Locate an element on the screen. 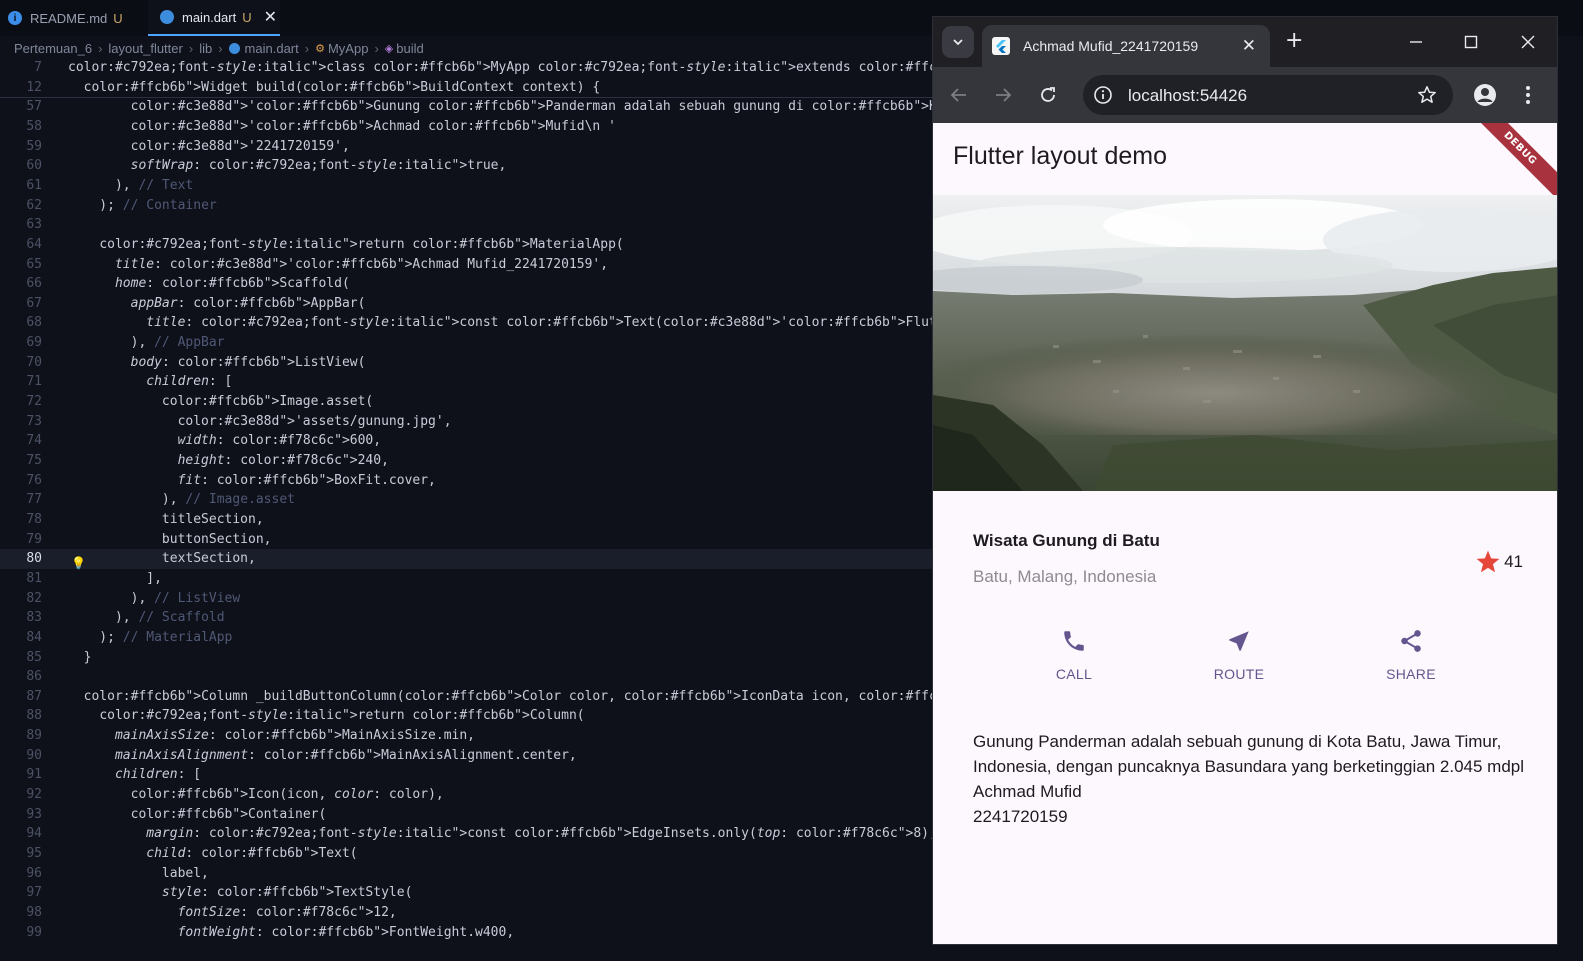 The height and width of the screenshot is (961, 1583). line-number: 86 is located at coordinates (34, 677).